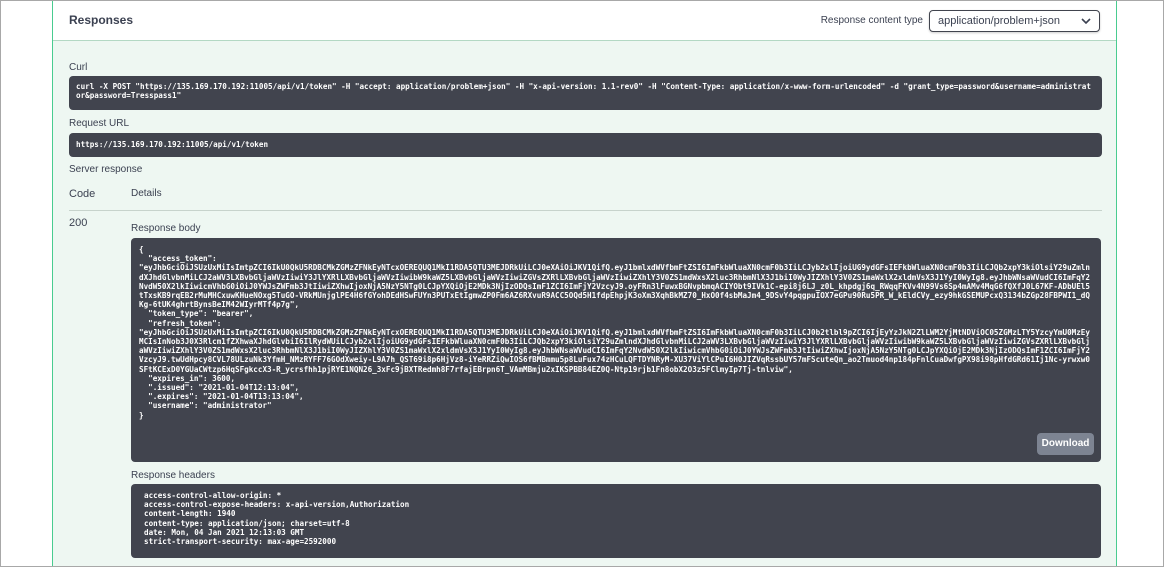 Image resolution: width=1164 pixels, height=567 pixels. What do you see at coordinates (166, 228) in the screenshot?
I see `response-body-label: Response body` at bounding box center [166, 228].